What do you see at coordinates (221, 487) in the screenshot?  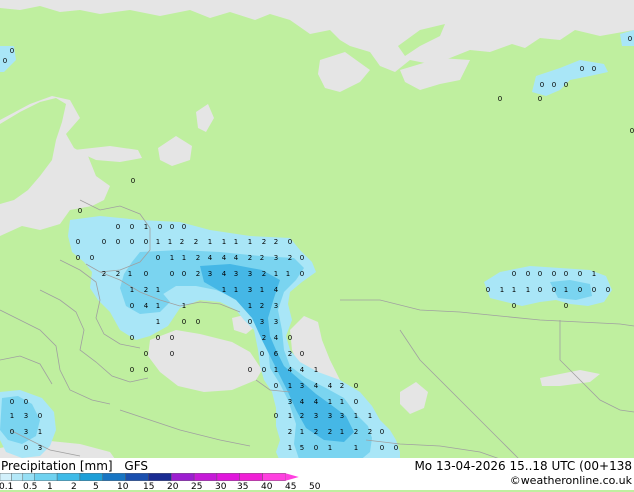 I see `scale-tick-label: 30` at bounding box center [221, 487].